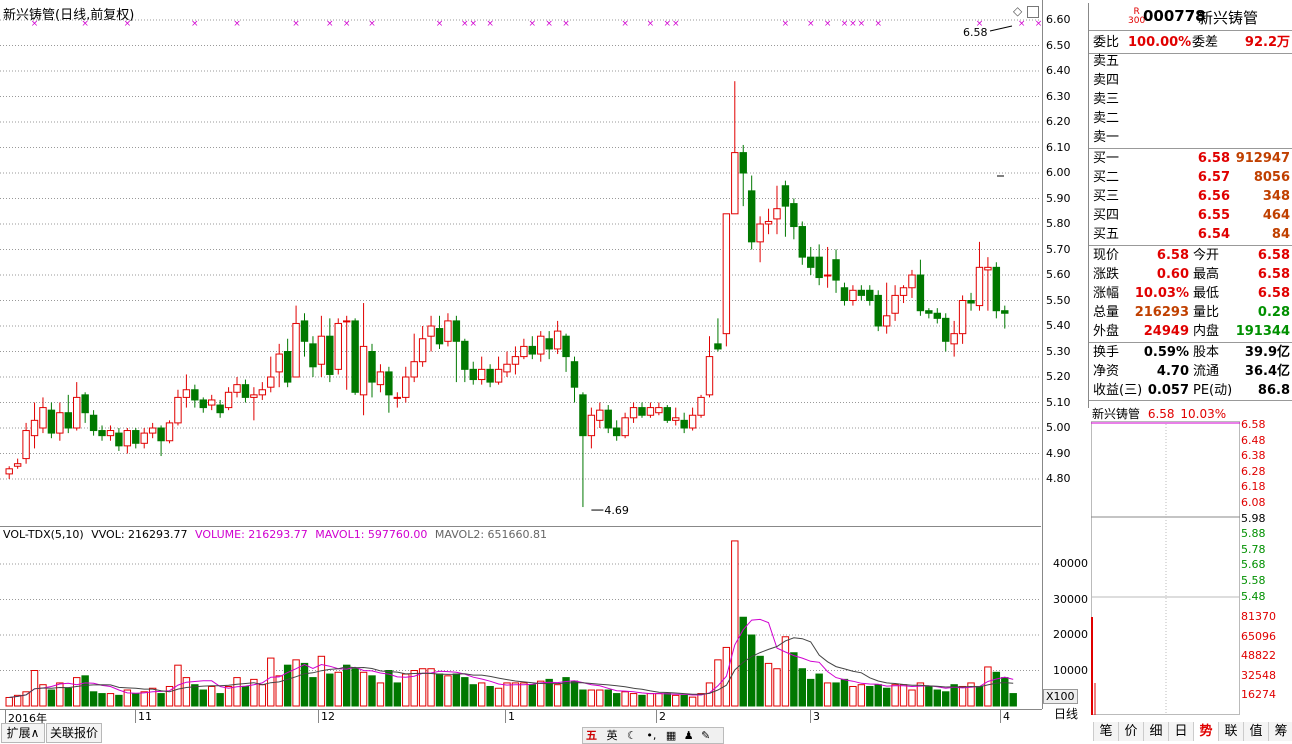  Describe the element at coordinates (689, 735) in the screenshot. I see `user-icon: ♟` at that location.